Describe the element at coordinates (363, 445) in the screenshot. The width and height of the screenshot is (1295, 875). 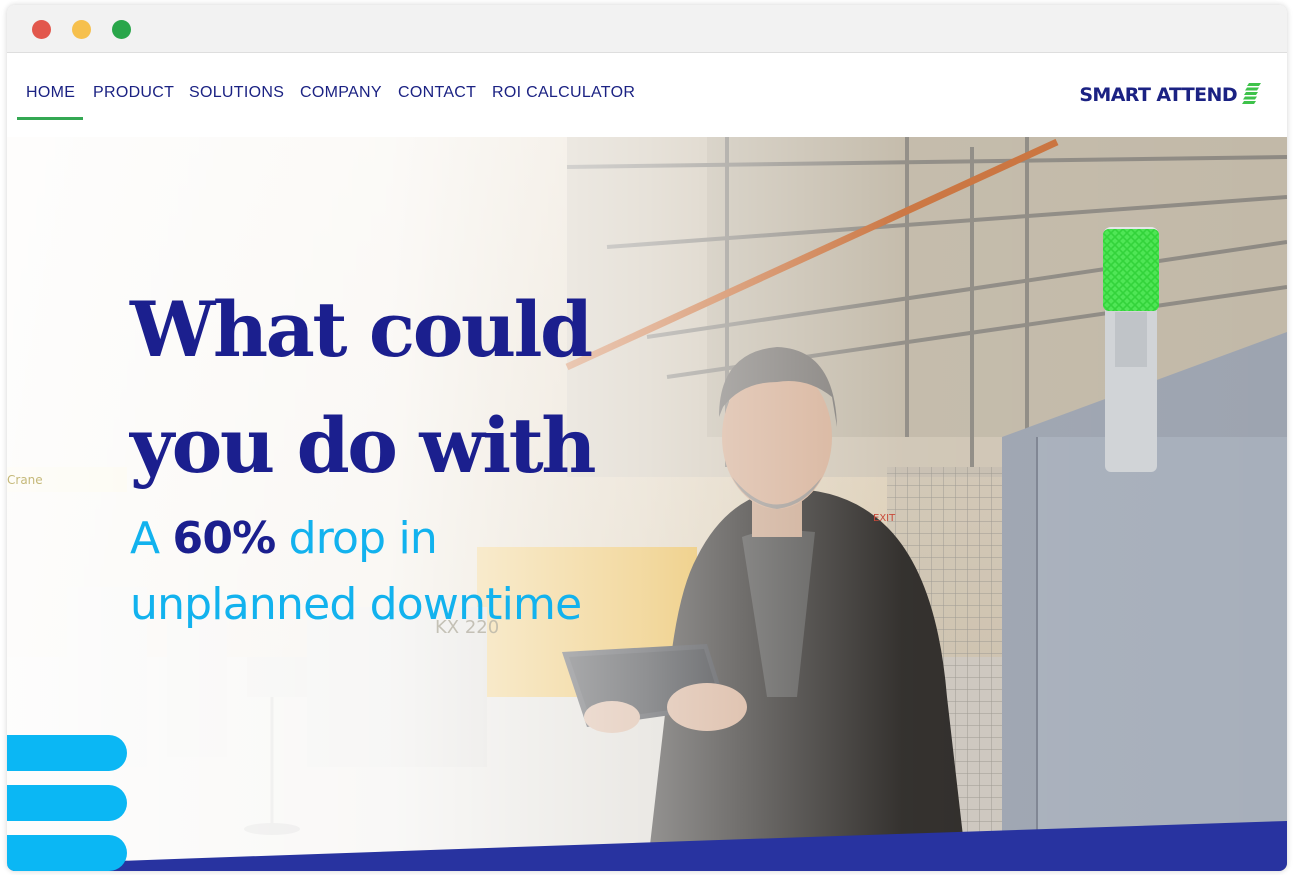
I see `headline-line-2: you do with` at that location.